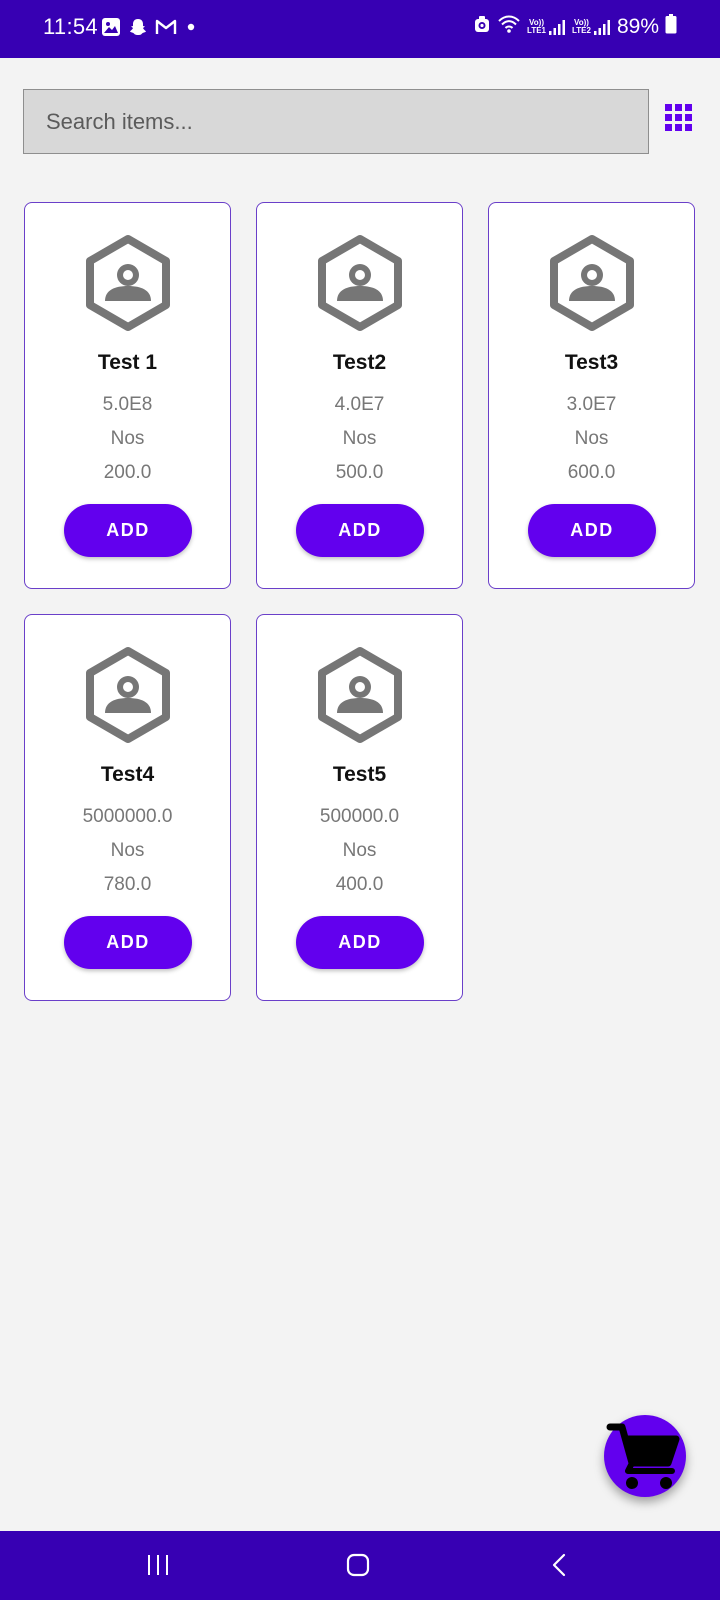 Image resolution: width=720 pixels, height=1600 pixels. Describe the element at coordinates (482, 26) in the screenshot. I see `alarm-icon` at that location.